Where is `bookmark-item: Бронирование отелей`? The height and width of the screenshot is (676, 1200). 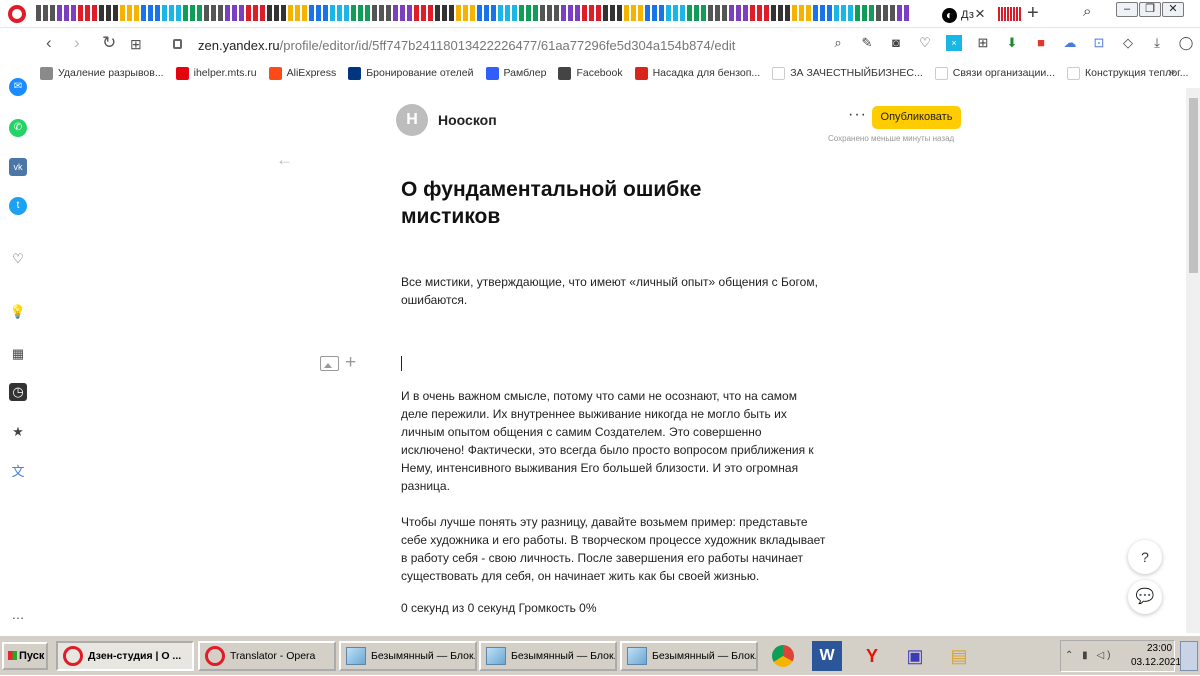
bookmark-item: Бронирование отелей is located at coordinates (411, 73).